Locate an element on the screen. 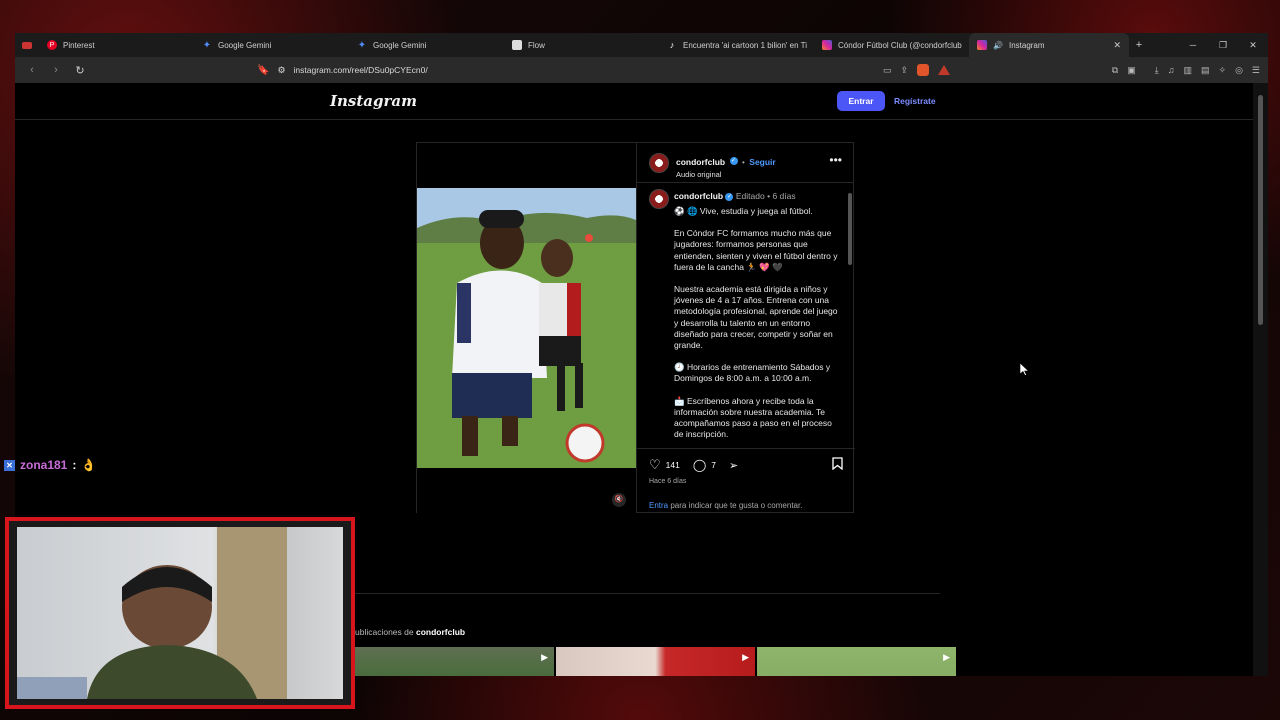 The image size is (1280, 720). tab-condor: Cóndor Fútbol Club (@condorfclub is located at coordinates (891, 45).